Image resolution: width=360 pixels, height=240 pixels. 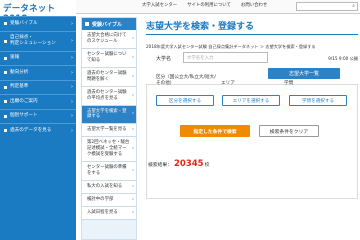 What do you see at coordinates (200, 27) in the screenshot?
I see `page-title: 志望大学を検索・登録する` at bounding box center [200, 27].